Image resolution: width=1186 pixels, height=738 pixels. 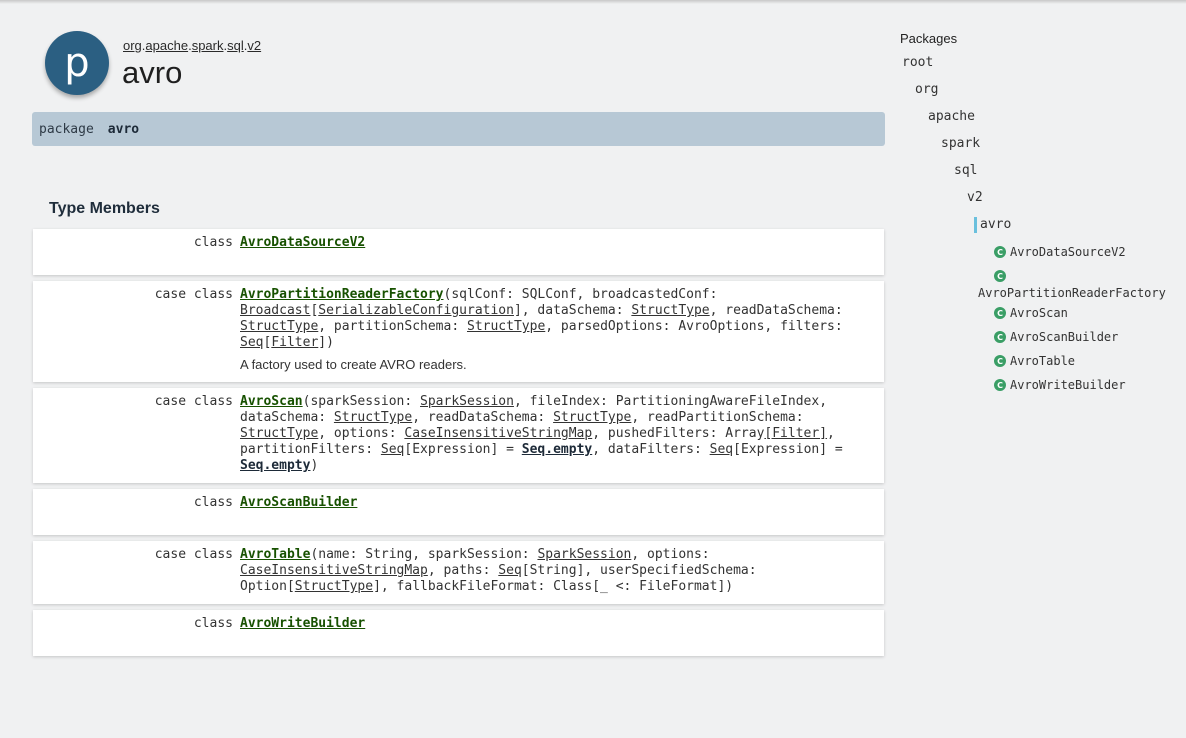 I want to click on signature-text: (name: String, sparkSession:, so click(x=424, y=554).